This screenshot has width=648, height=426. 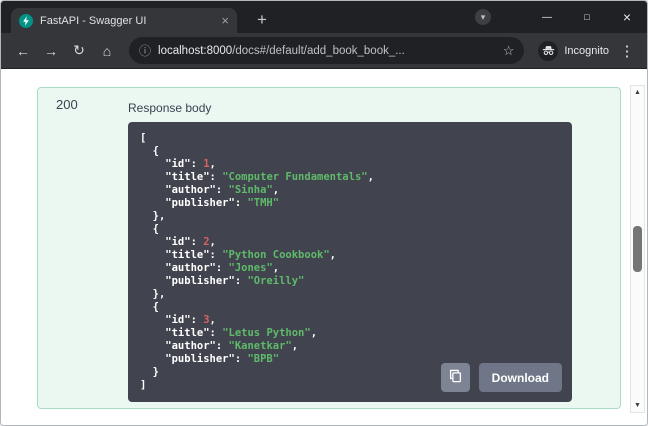 What do you see at coordinates (23, 51) in the screenshot?
I see `back-button: ←` at bounding box center [23, 51].